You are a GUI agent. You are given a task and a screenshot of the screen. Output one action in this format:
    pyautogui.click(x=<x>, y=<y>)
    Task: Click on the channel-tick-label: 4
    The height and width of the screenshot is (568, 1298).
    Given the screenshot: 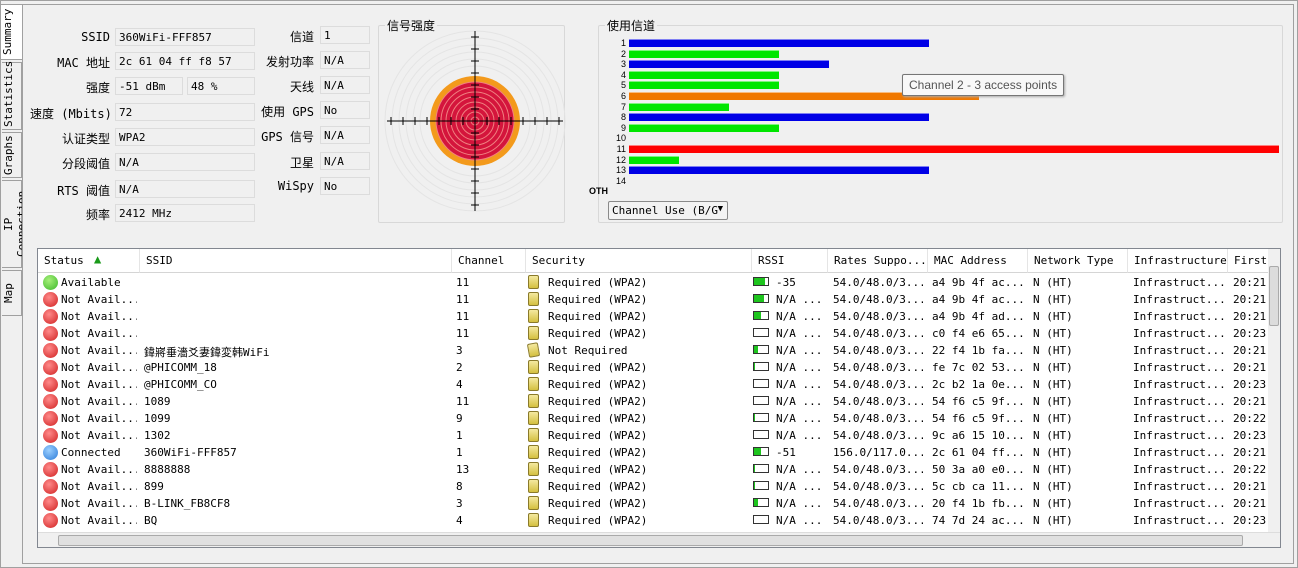 What is the action you would take?
    pyautogui.click(x=623, y=74)
    